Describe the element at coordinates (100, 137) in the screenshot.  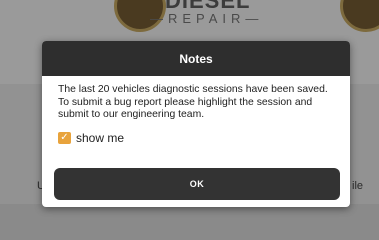
I see `checkbox-label: show me` at that location.